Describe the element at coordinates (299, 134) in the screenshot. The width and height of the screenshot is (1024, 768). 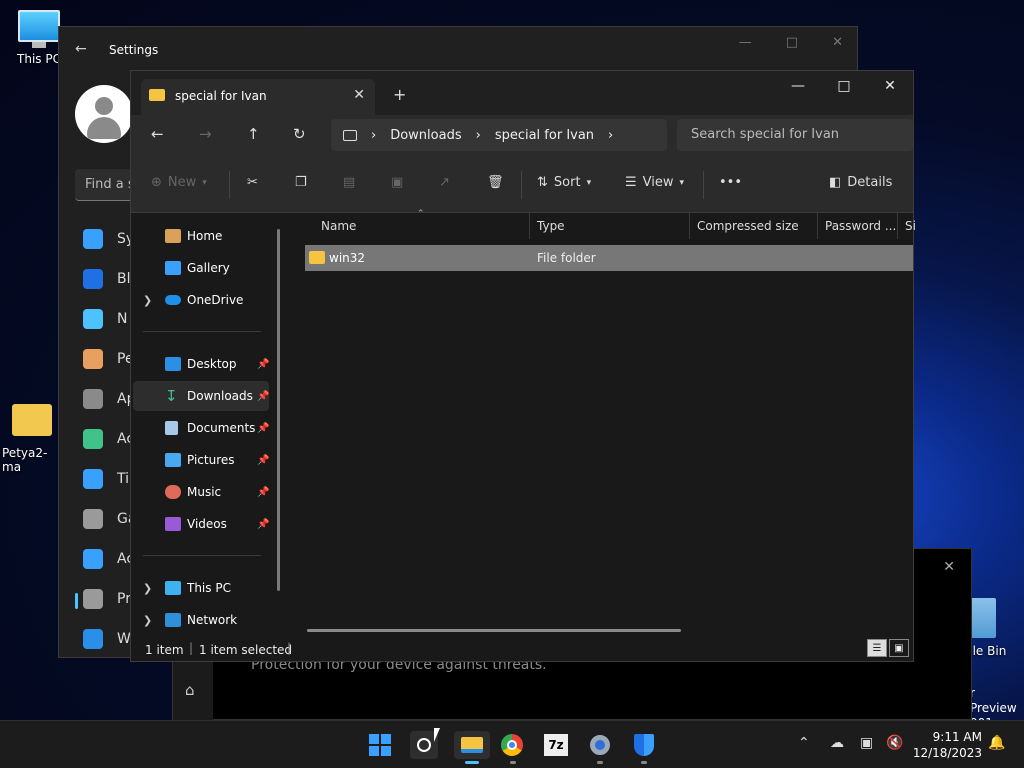
I see `refresh-icon: ↻` at that location.